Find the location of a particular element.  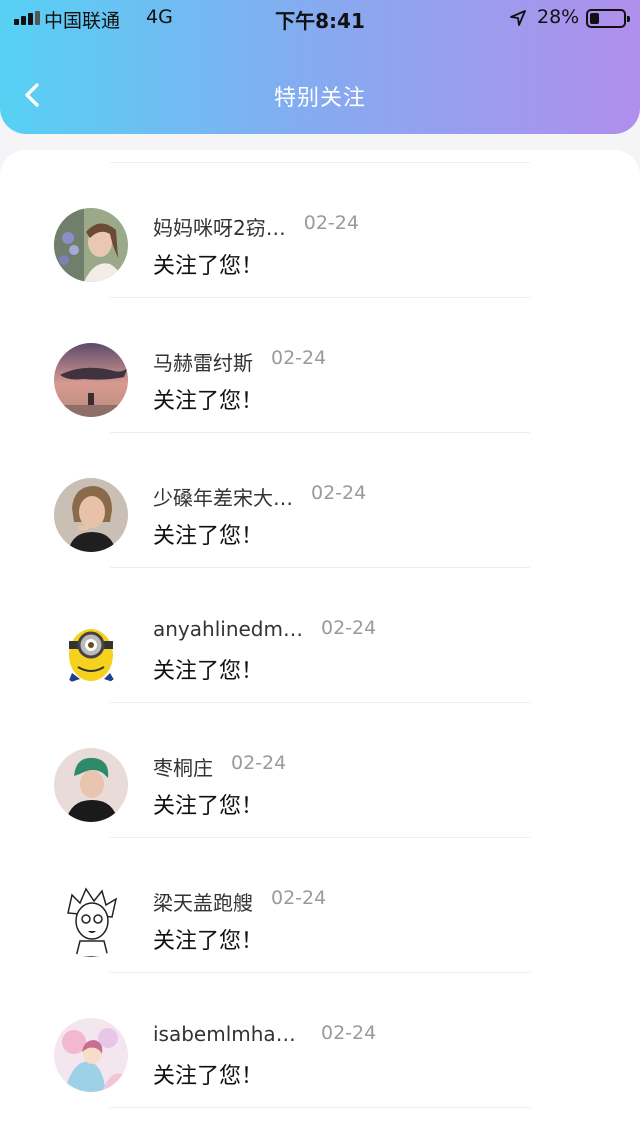

list-item: 少磉年差宋大… 02-24 关注了您！ is located at coordinates (320, 494).